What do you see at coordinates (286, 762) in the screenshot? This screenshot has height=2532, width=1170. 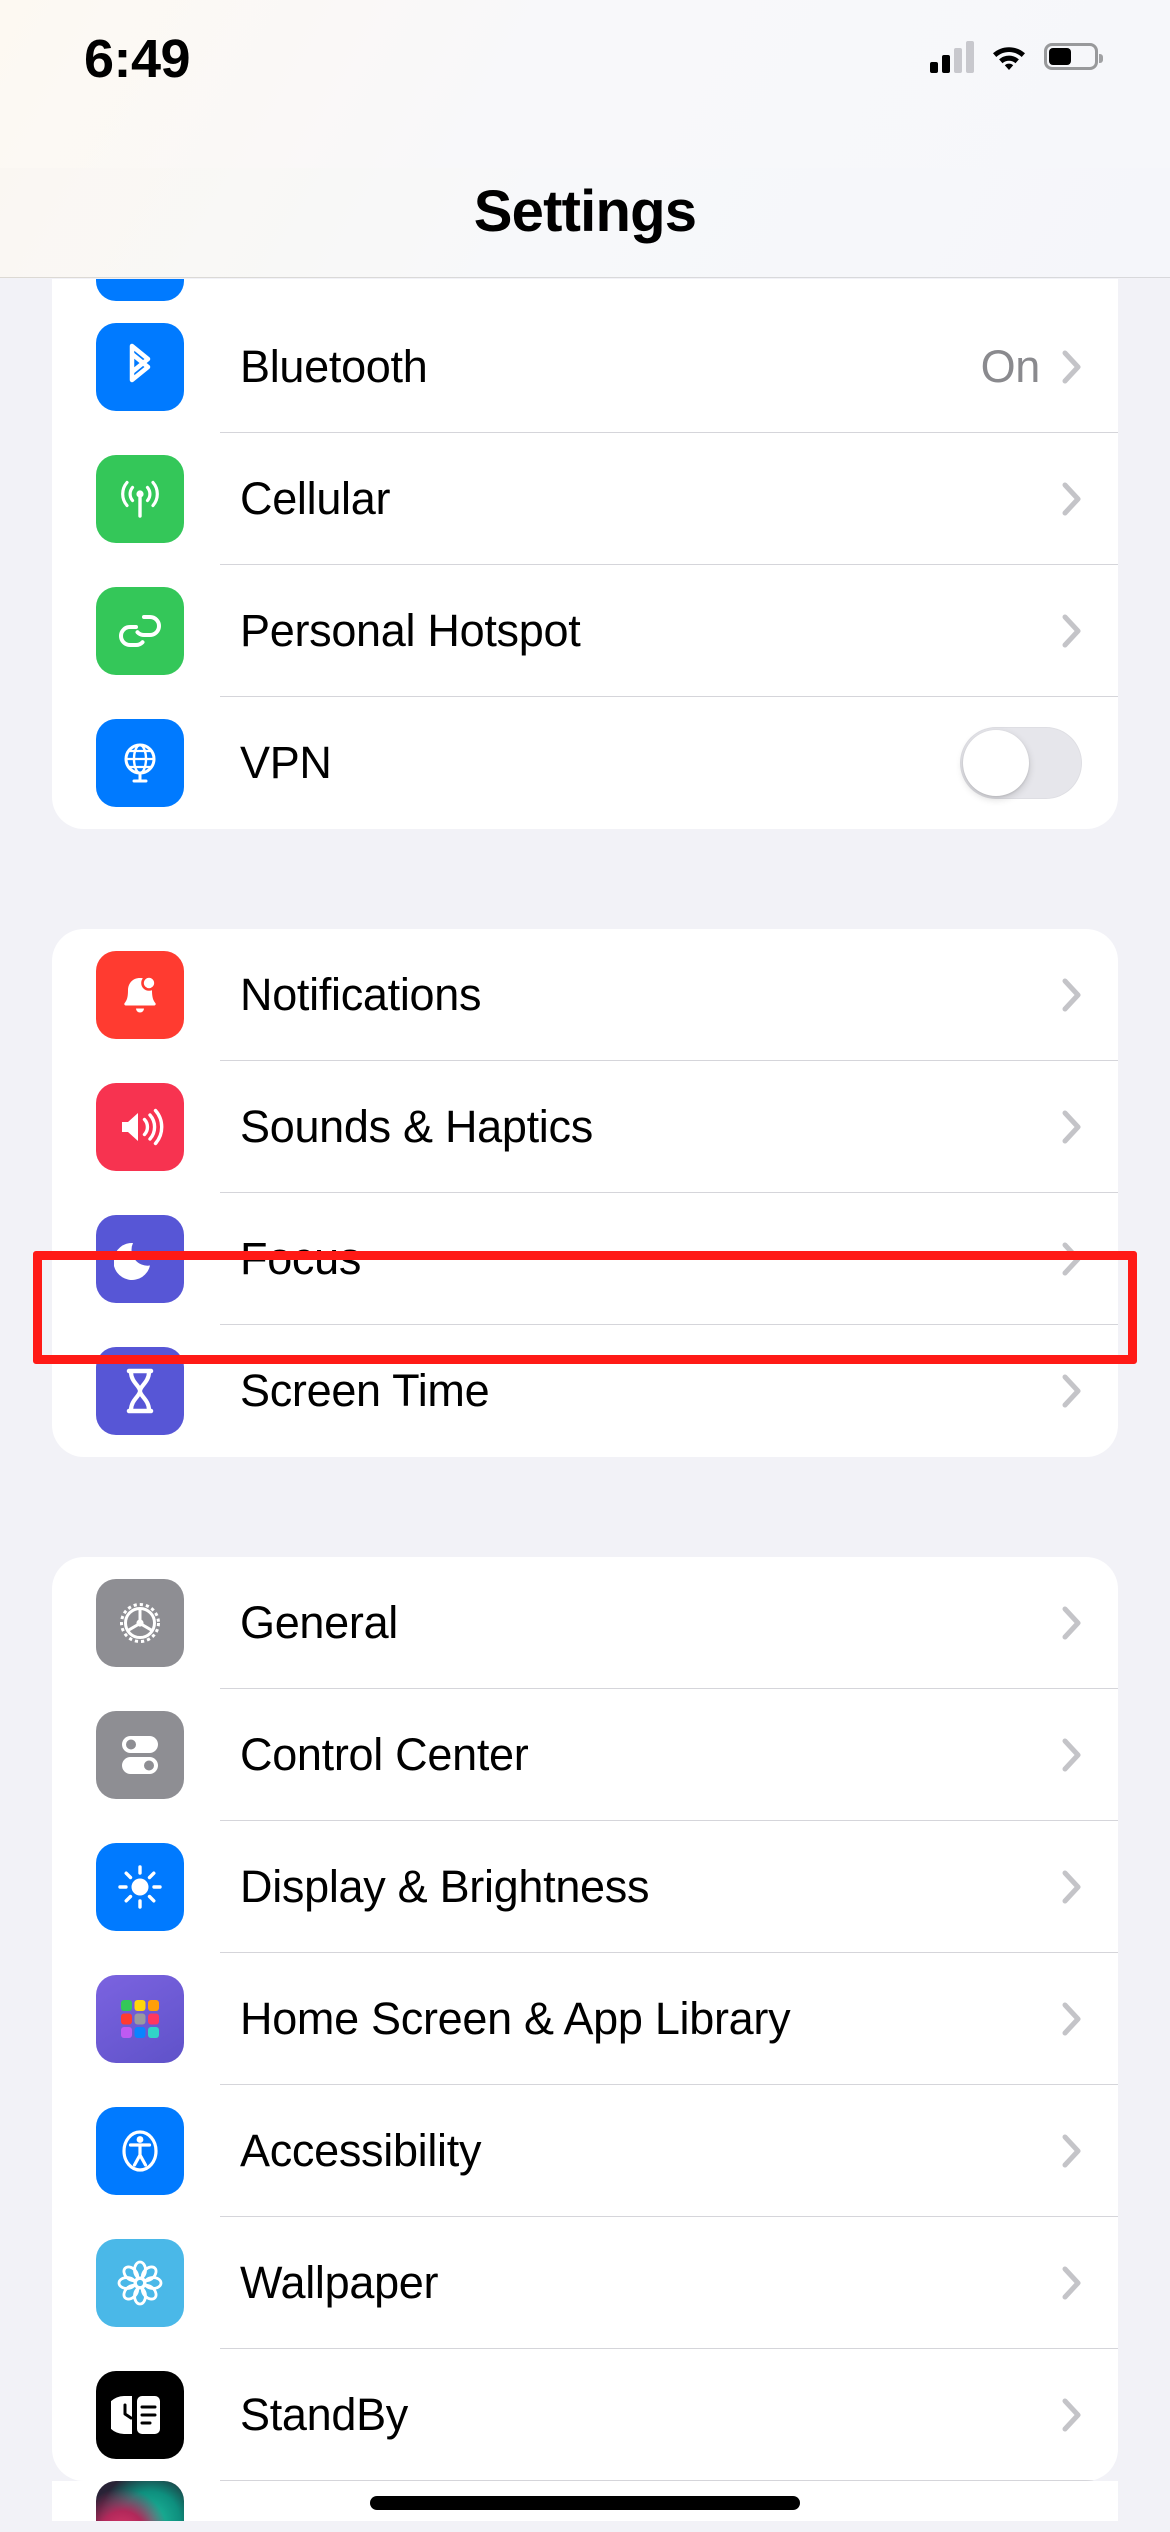 I see `settings-row-label: VPN` at bounding box center [286, 762].